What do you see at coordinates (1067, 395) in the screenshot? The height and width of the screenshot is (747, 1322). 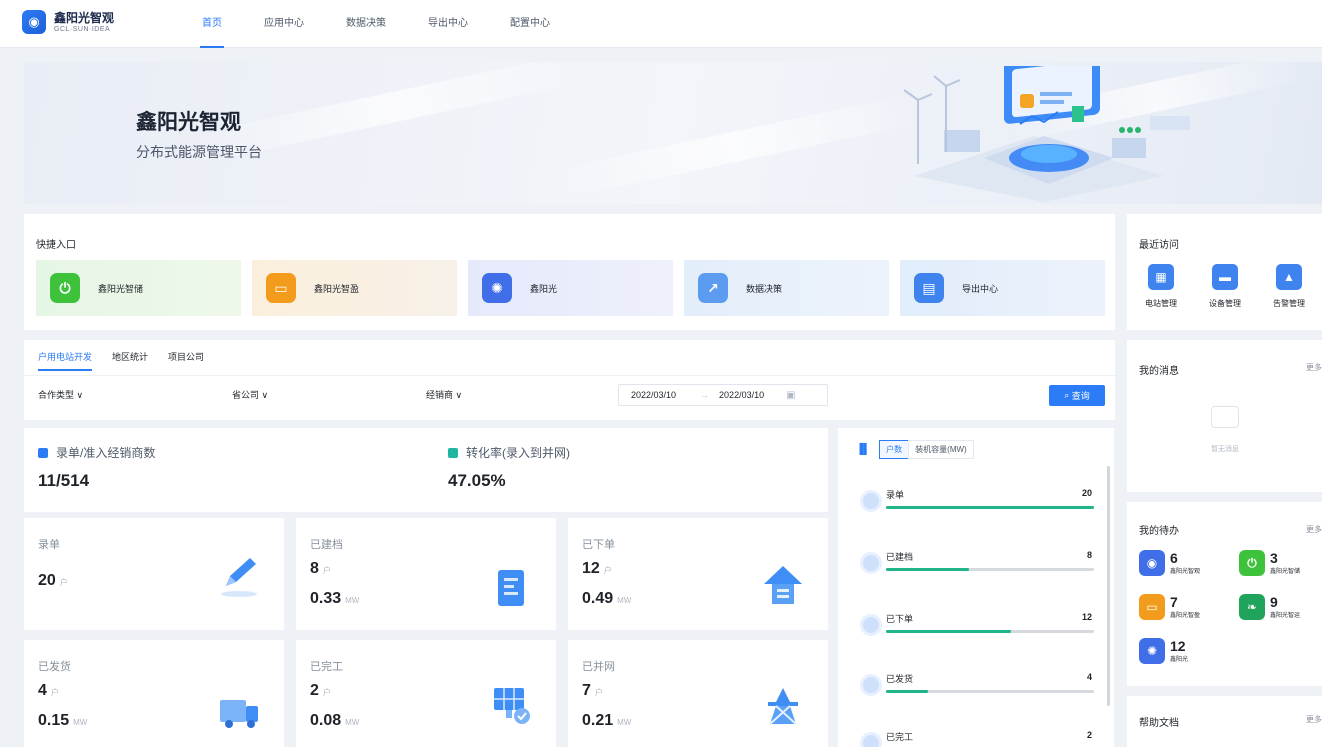 I see `search-icon: ⌕` at bounding box center [1067, 395].